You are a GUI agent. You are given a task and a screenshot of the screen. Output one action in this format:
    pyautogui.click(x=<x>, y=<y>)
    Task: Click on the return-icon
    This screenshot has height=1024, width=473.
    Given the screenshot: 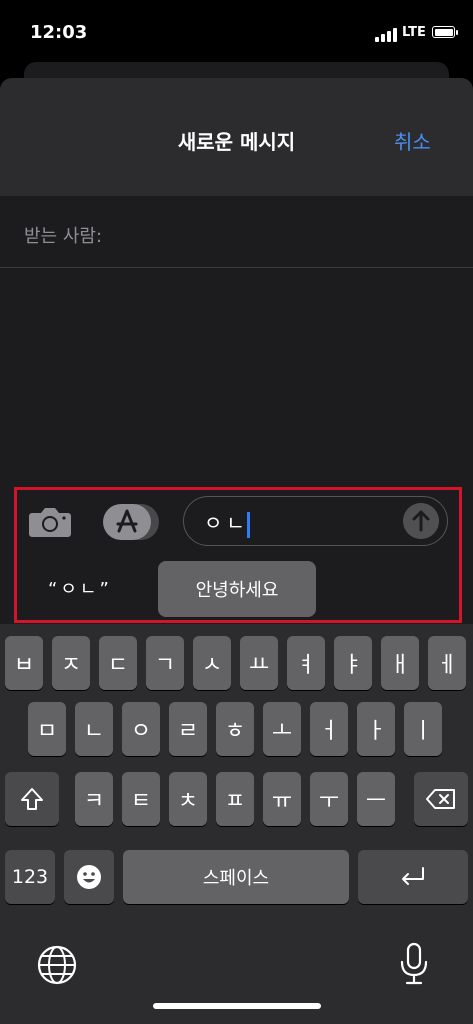 What is the action you would take?
    pyautogui.click(x=413, y=876)
    